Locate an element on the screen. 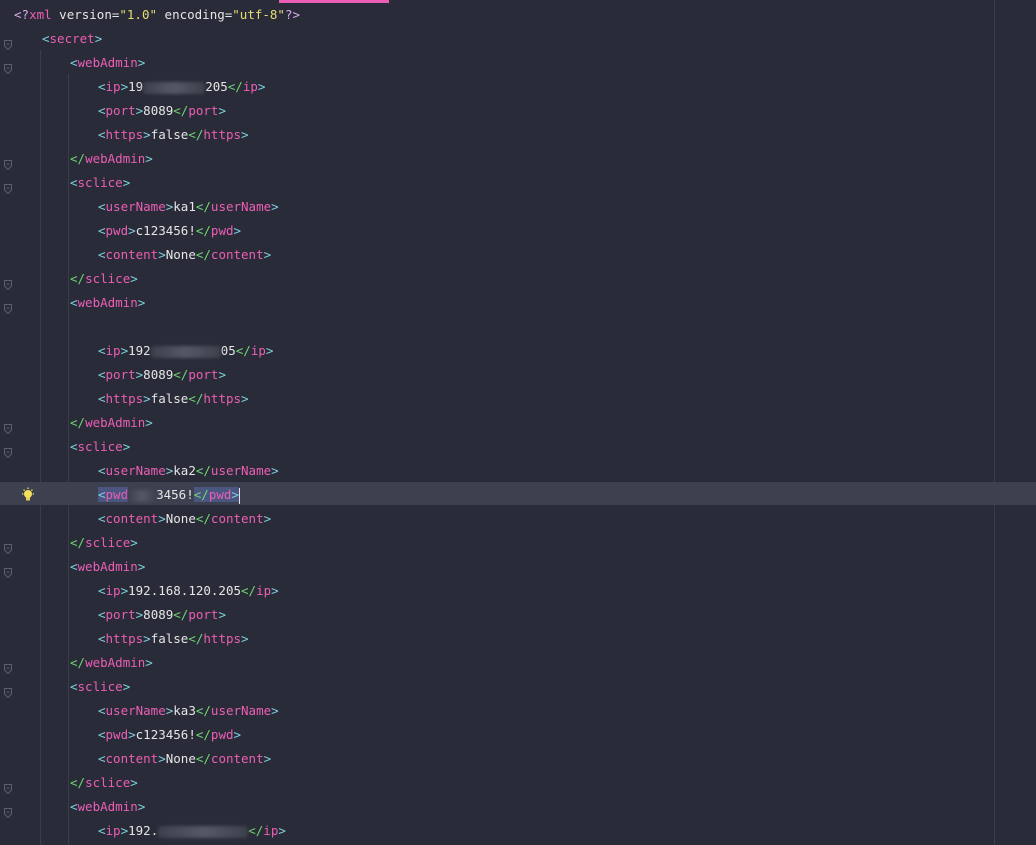 Image resolution: width=1036 pixels, height=845 pixels. lightbulb-icon is located at coordinates (28, 495).